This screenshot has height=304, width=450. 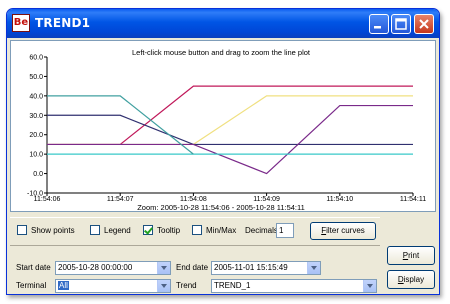 I want to click on close-button, so click(x=424, y=24).